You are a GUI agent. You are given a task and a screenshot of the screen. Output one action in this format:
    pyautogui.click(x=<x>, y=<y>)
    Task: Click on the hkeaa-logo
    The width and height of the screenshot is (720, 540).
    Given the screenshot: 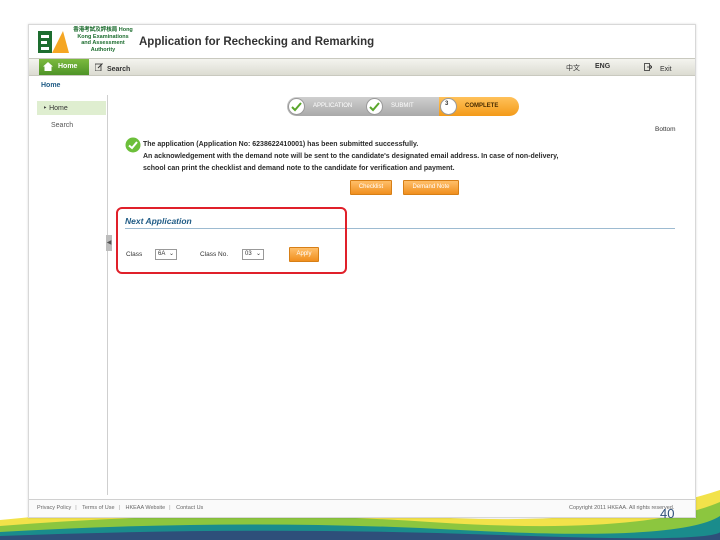 What is the action you would take?
    pyautogui.click(x=53, y=42)
    